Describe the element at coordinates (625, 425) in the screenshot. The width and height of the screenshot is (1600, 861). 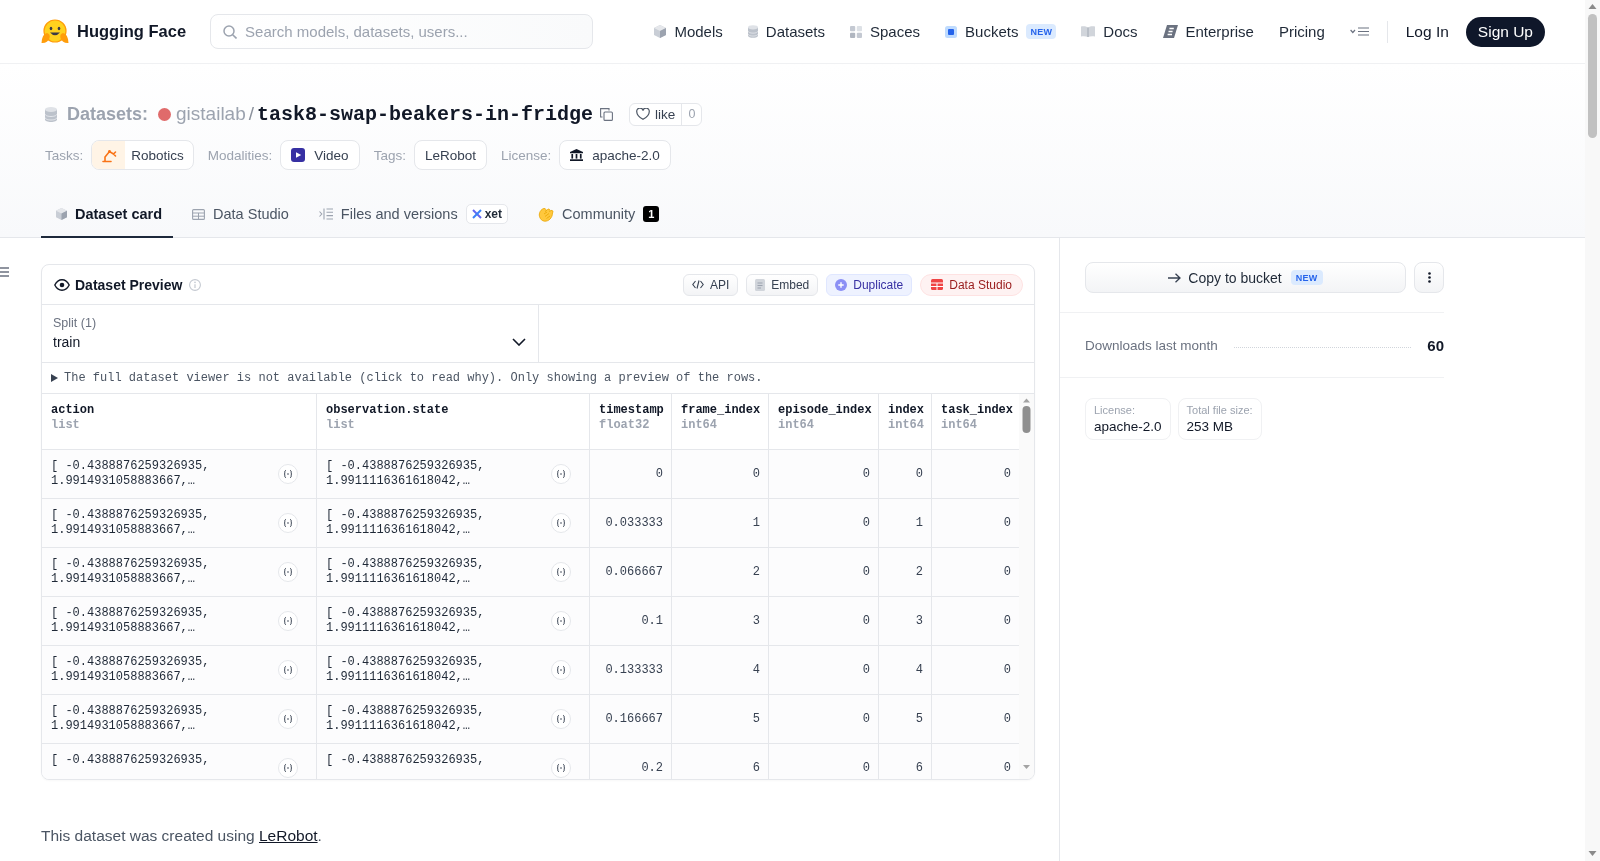
I see `column-type: float32` at that location.